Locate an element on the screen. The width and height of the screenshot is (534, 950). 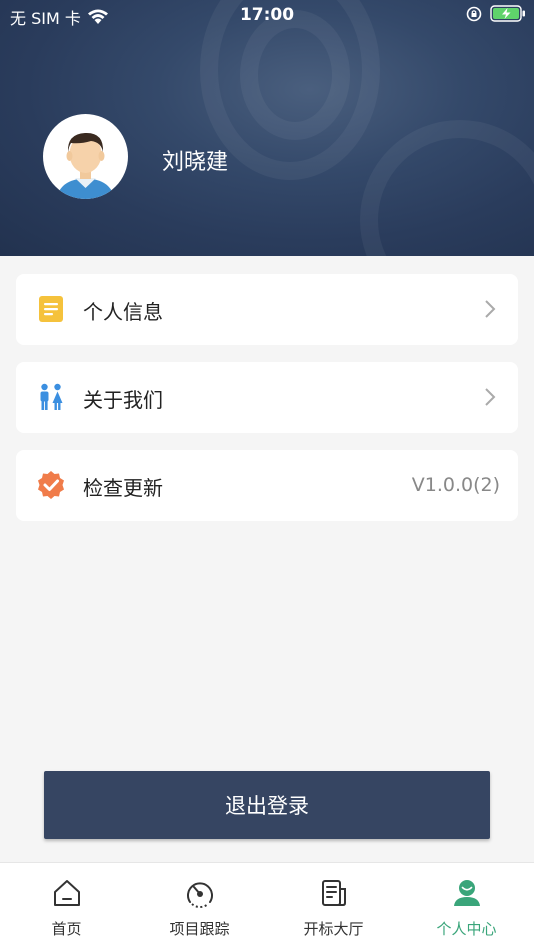
menu-item-check-update: 检查更新 V1.0.0(2) is located at coordinates (267, 485).